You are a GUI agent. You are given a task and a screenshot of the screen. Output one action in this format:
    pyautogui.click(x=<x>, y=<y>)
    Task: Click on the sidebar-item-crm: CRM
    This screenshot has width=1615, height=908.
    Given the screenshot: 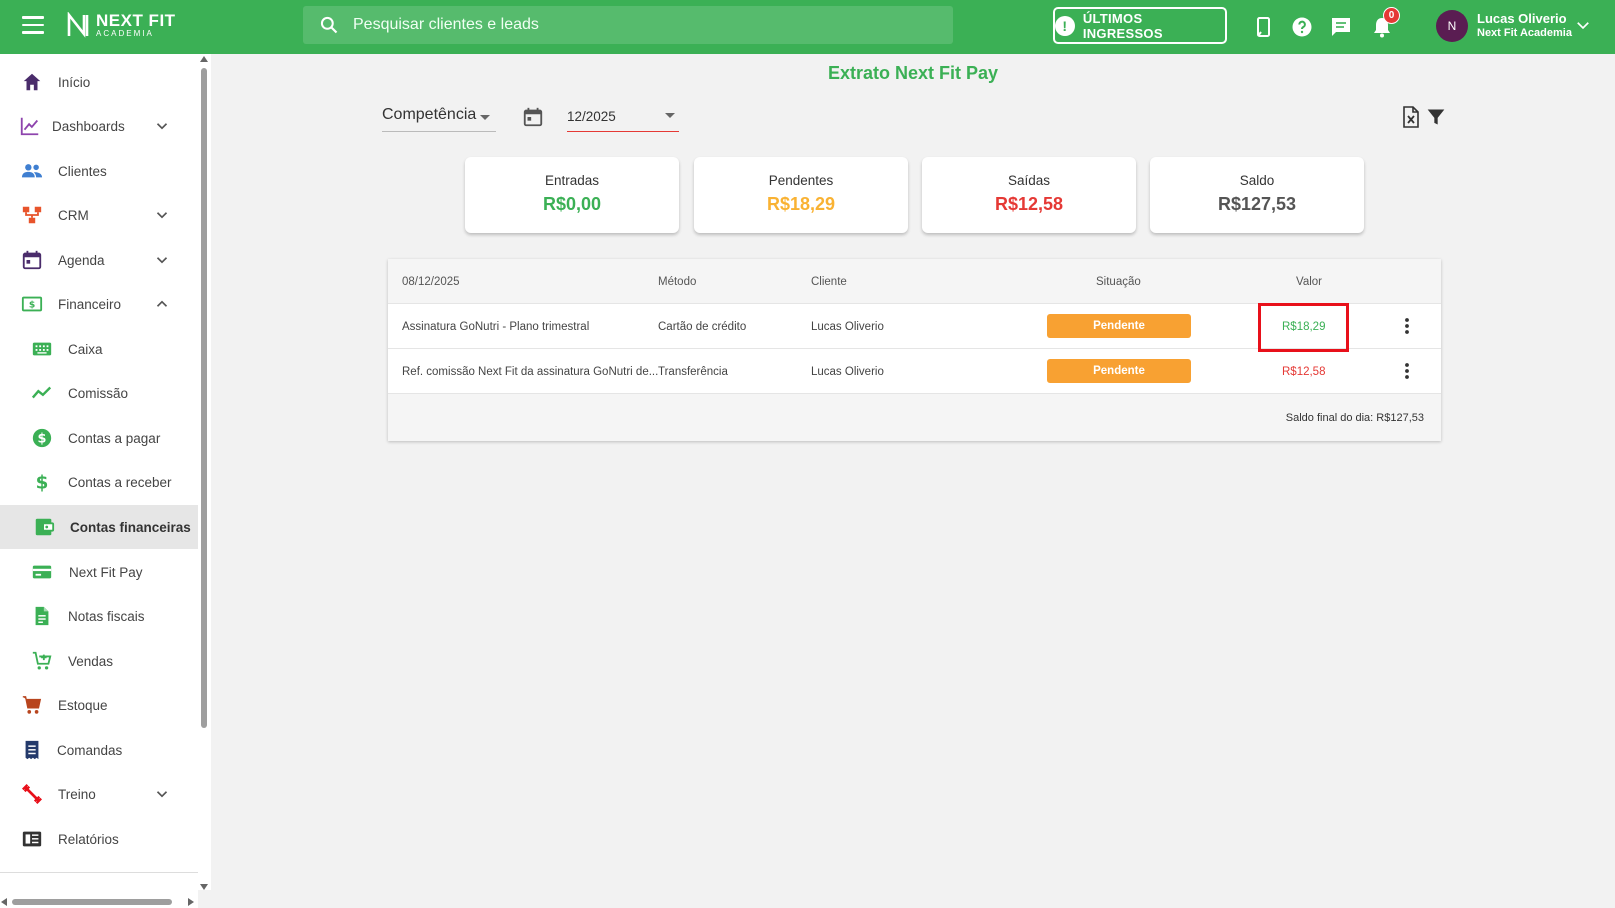 What is the action you would take?
    pyautogui.click(x=99, y=215)
    